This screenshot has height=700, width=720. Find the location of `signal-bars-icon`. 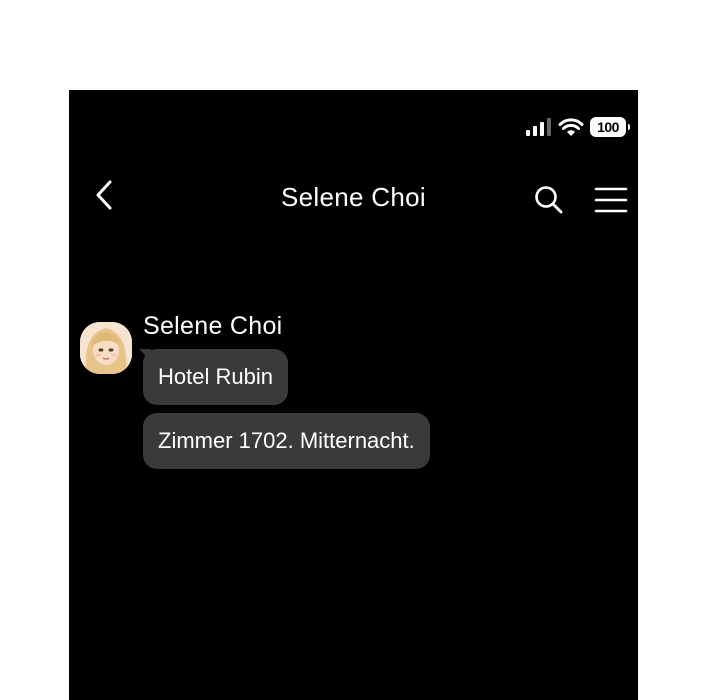

signal-bars-icon is located at coordinates (538, 127).